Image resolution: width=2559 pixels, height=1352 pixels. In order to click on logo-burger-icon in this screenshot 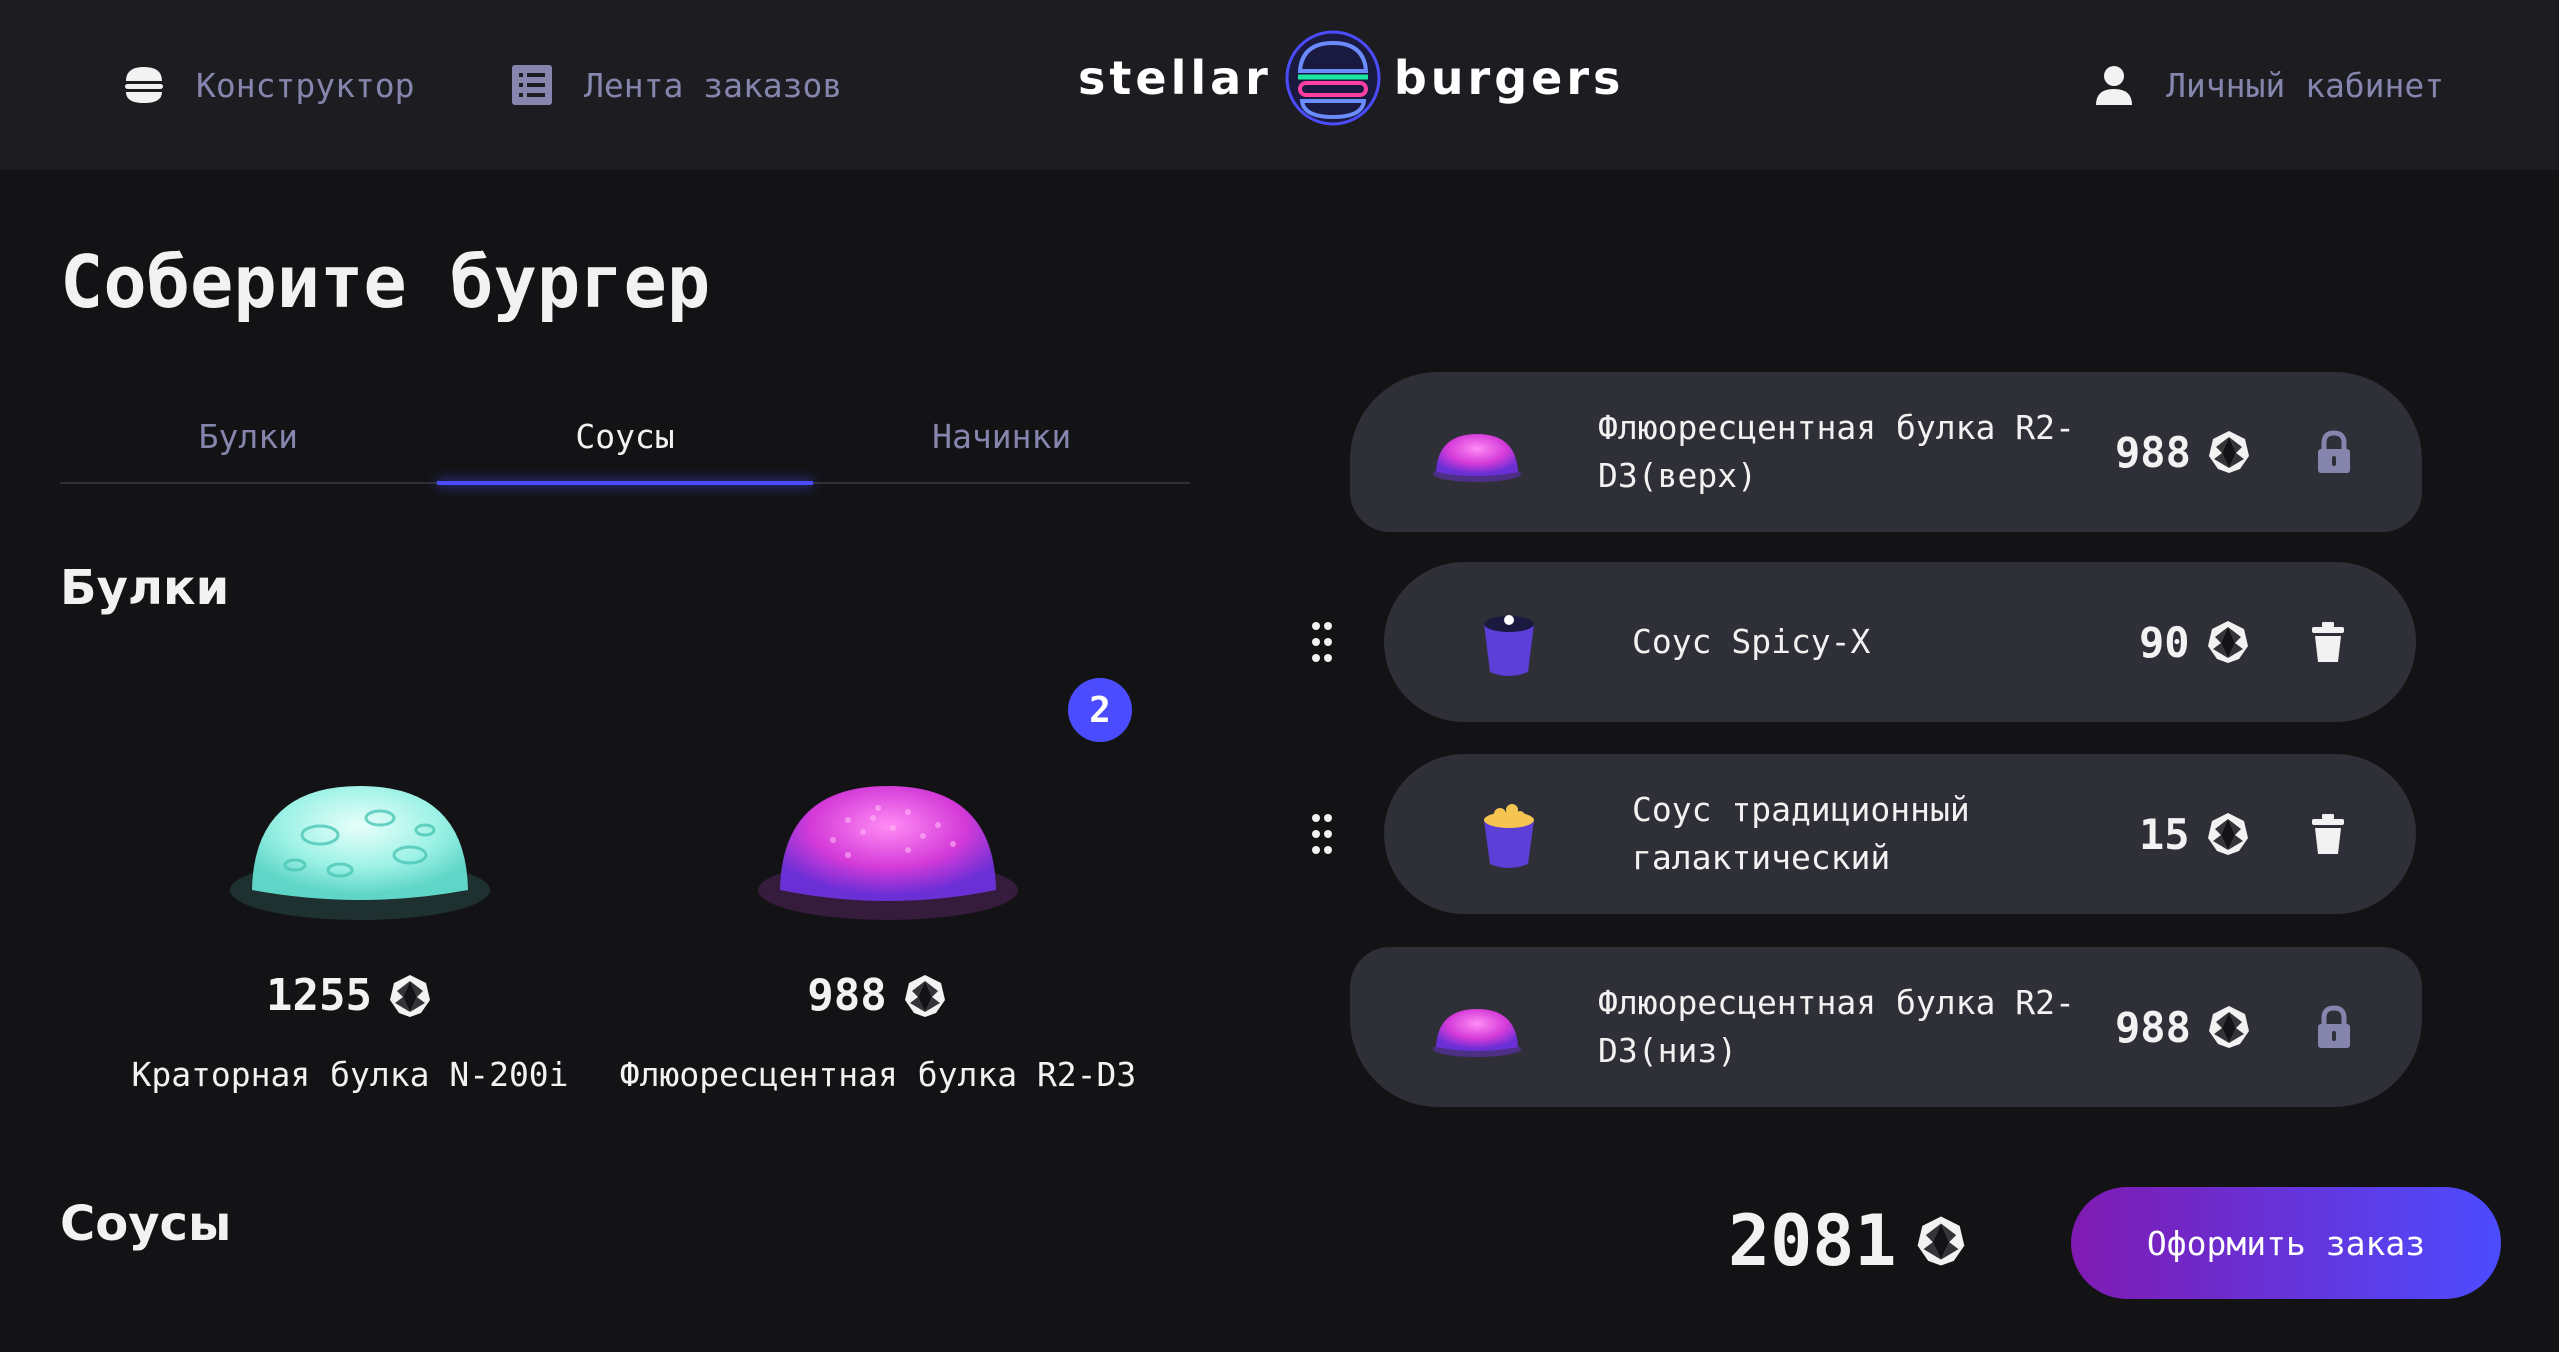, I will do `click(1333, 78)`.